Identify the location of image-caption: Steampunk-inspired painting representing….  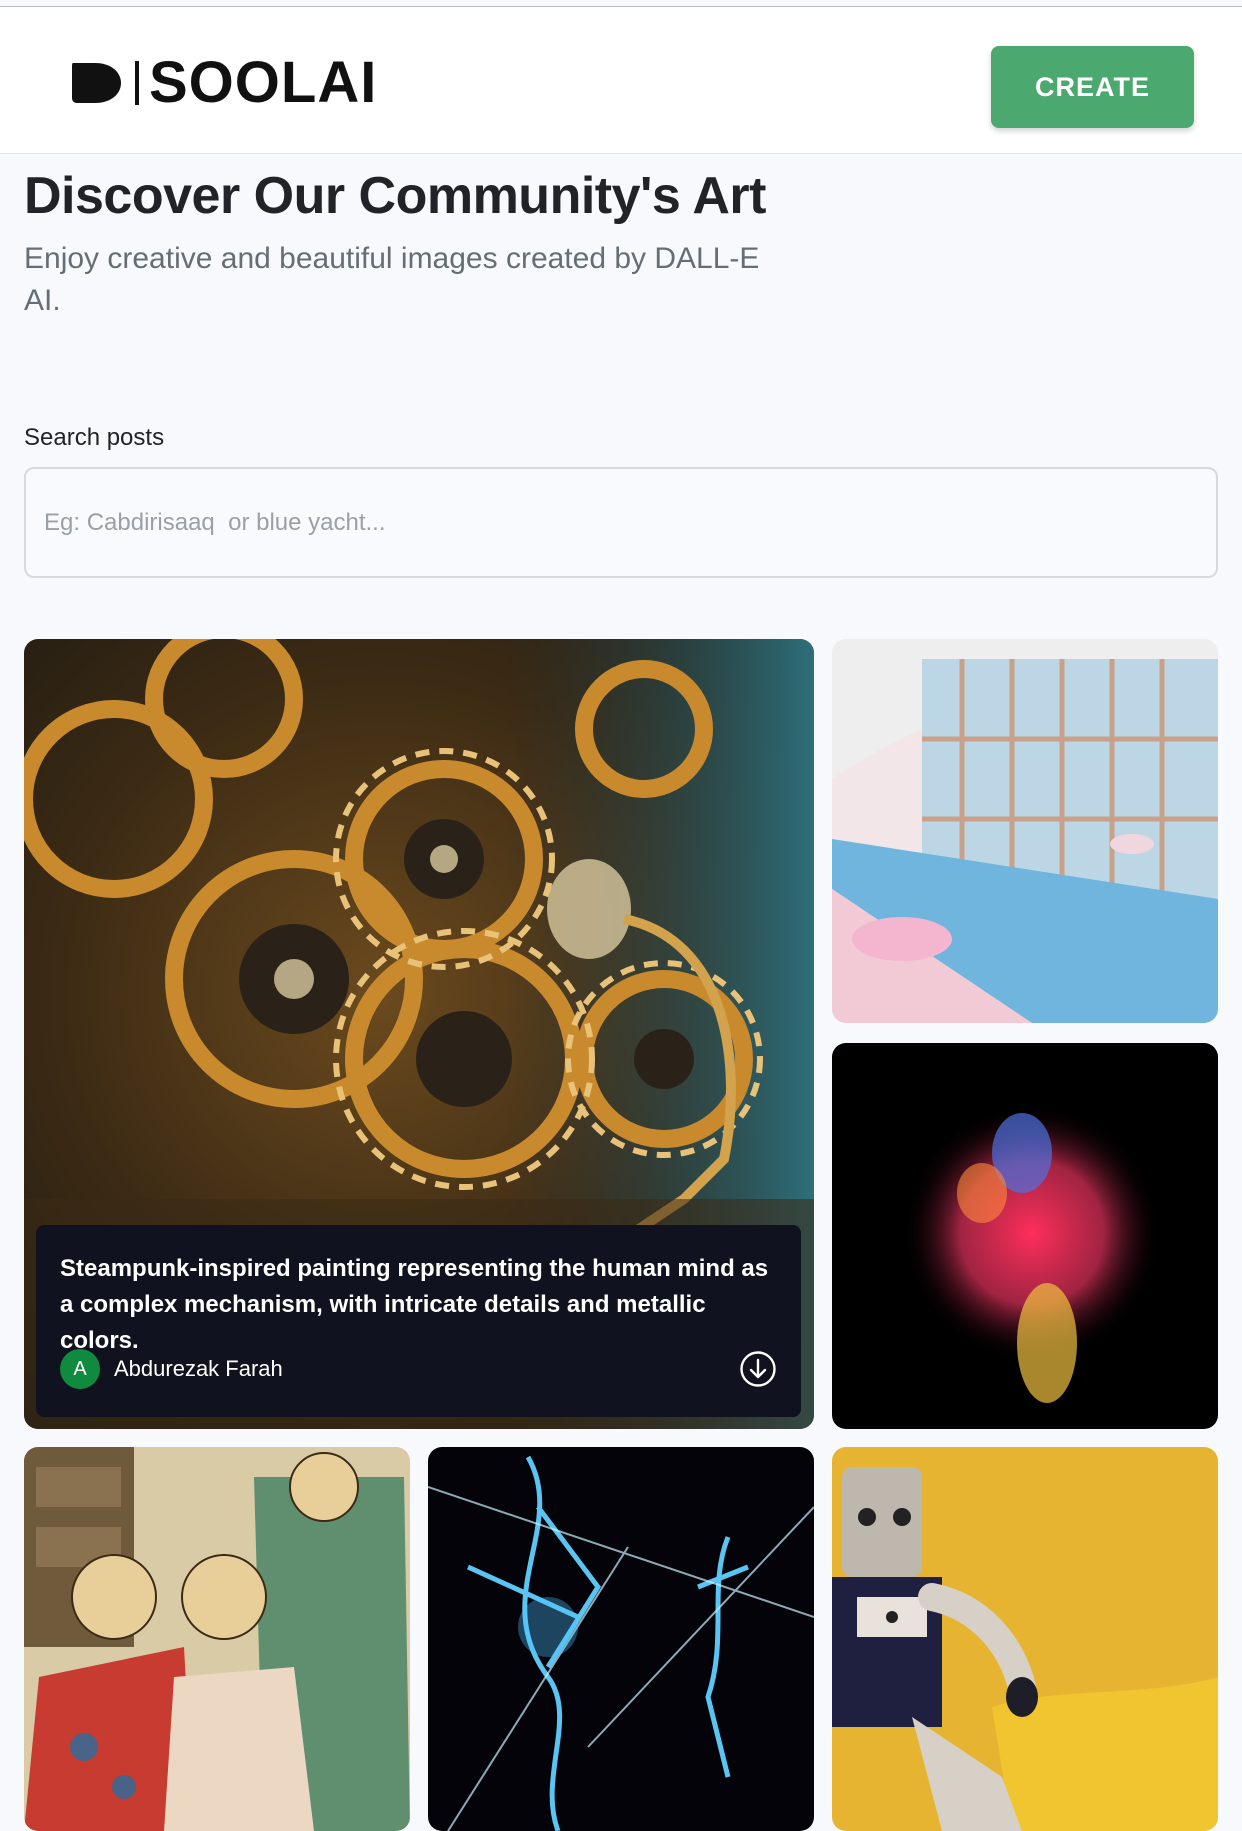
(418, 1321).